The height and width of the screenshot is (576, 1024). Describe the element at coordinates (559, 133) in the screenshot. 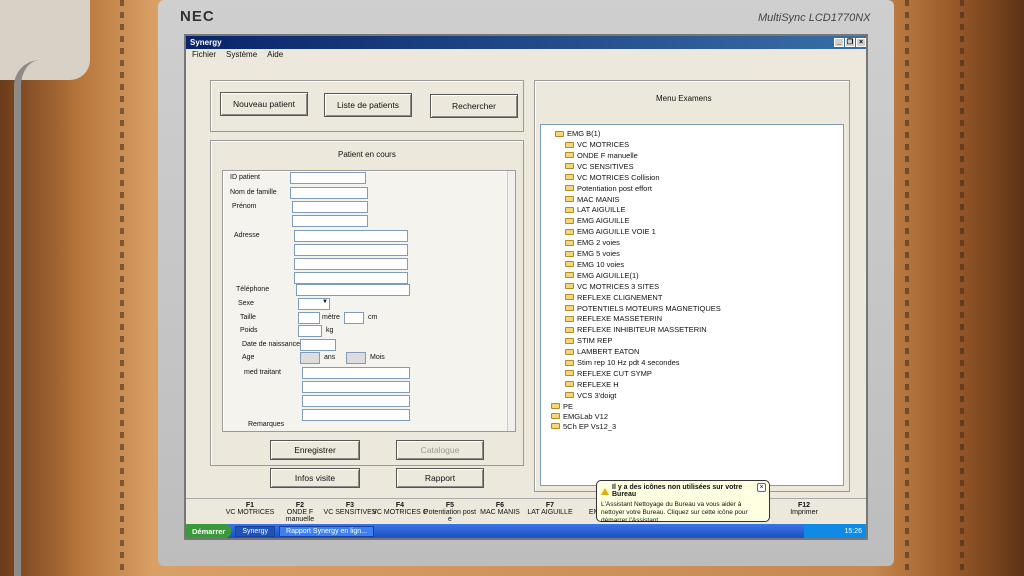

I see `folder-open-icon` at that location.